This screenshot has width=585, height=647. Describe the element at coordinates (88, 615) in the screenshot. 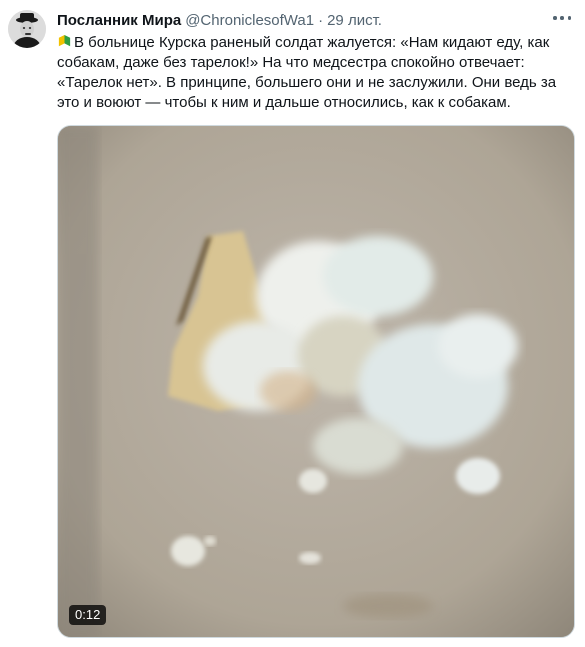

I see `video-duration-badge: 0:12` at that location.